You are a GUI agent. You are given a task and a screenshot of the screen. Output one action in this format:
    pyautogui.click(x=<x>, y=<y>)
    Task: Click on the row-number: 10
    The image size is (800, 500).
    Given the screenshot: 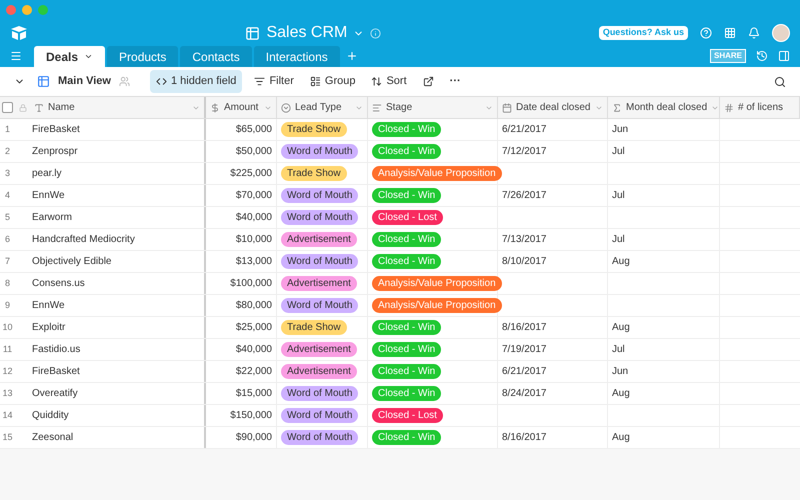 What is the action you would take?
    pyautogui.click(x=7, y=327)
    